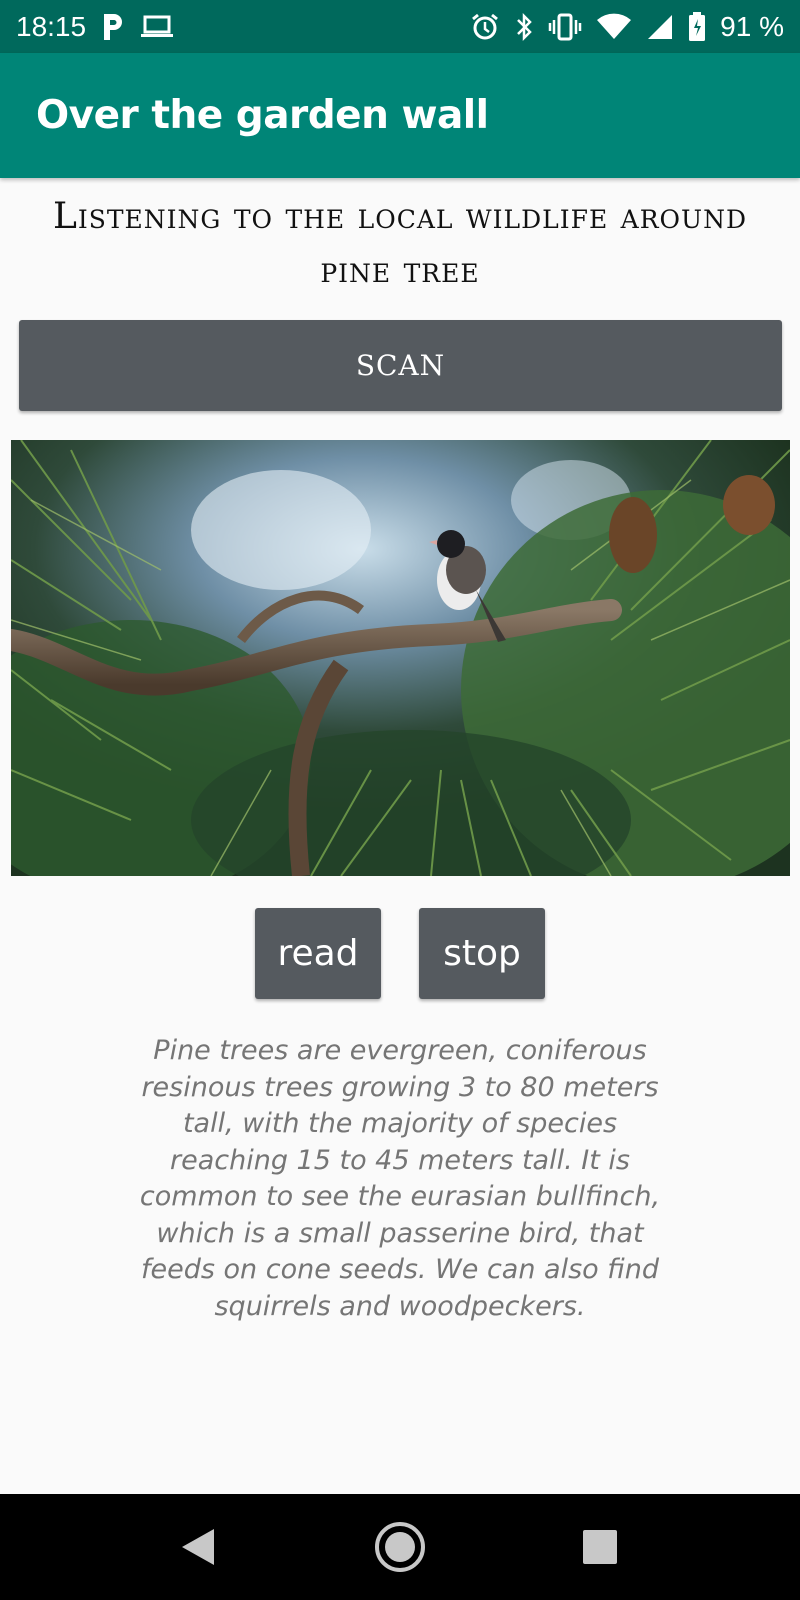  I want to click on status-right: 91 %, so click(627, 27).